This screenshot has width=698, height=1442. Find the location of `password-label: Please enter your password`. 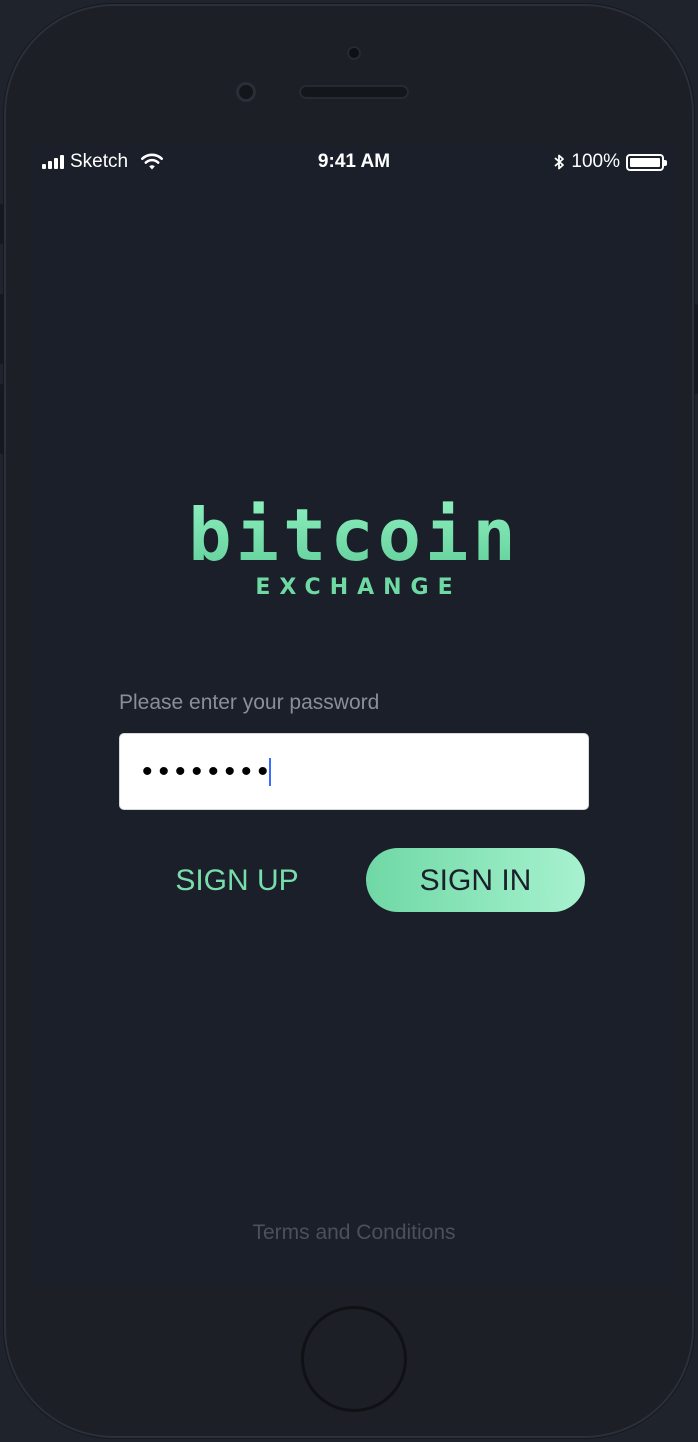

password-label: Please enter your password is located at coordinates (249, 702).